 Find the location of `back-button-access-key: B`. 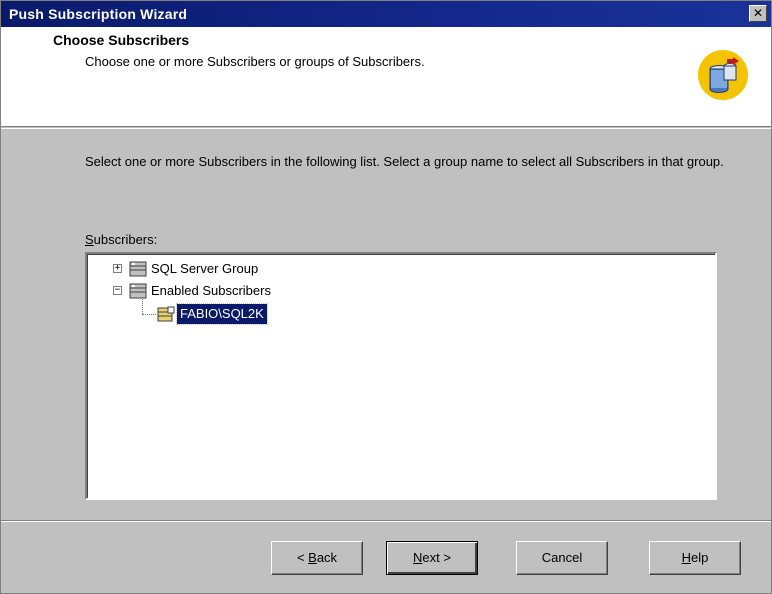

back-button-access-key: B is located at coordinates (312, 557).